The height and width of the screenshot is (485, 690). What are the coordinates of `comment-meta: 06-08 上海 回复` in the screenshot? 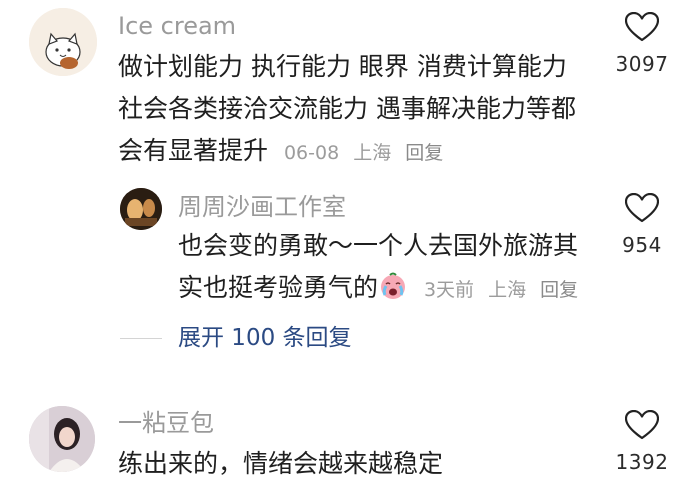 It's located at (367, 153).